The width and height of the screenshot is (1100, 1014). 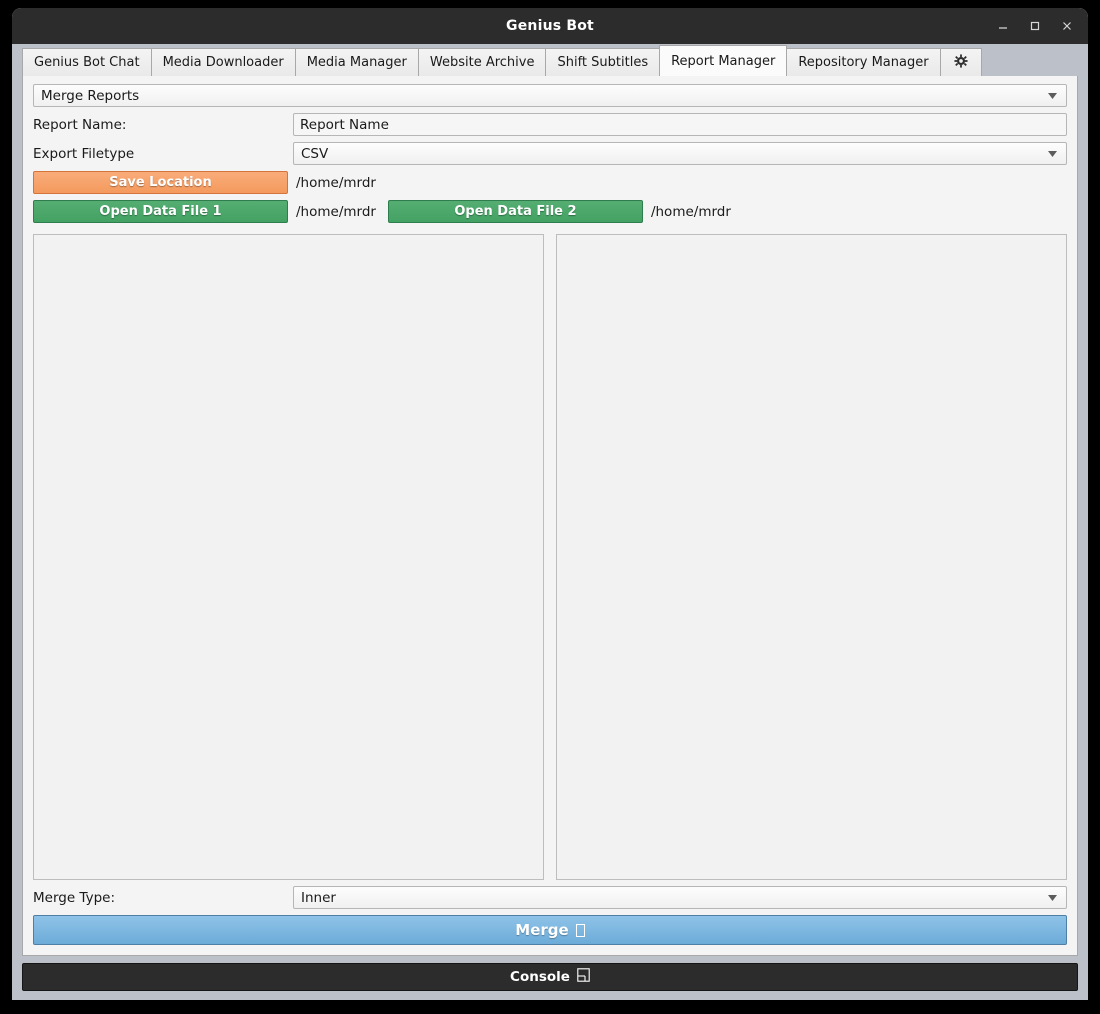 What do you see at coordinates (540, 977) in the screenshot?
I see `console-button-label: Console` at bounding box center [540, 977].